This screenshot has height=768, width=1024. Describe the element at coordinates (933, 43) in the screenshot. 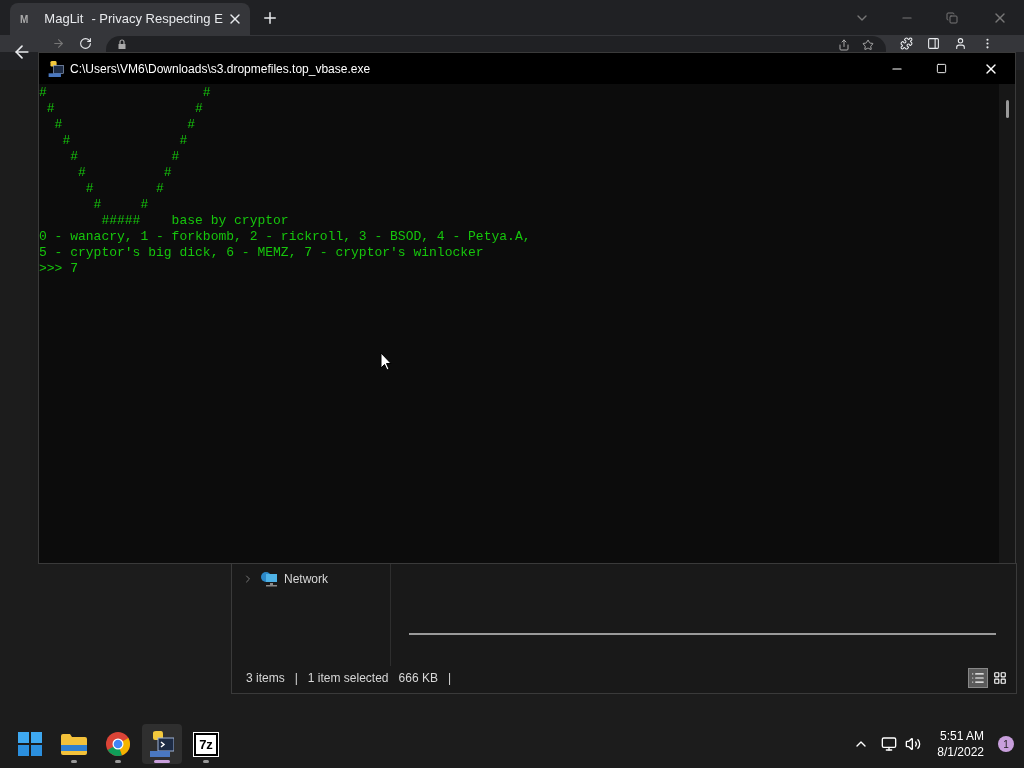

I see `side-panel-icon` at that location.